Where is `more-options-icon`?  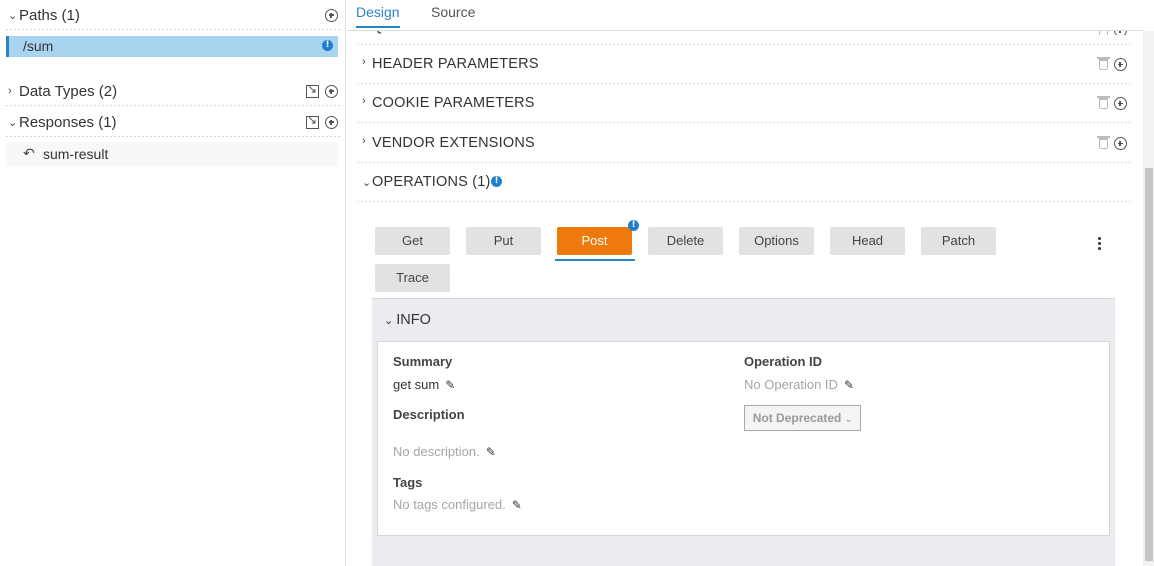 more-options-icon is located at coordinates (1100, 244).